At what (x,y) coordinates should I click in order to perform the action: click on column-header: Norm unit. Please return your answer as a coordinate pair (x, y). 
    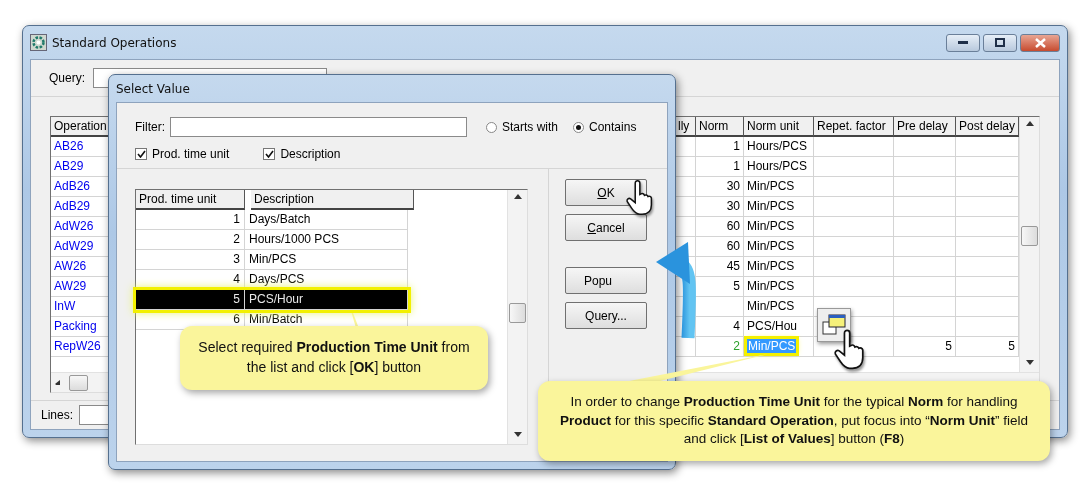
    Looking at the image, I should click on (779, 127).